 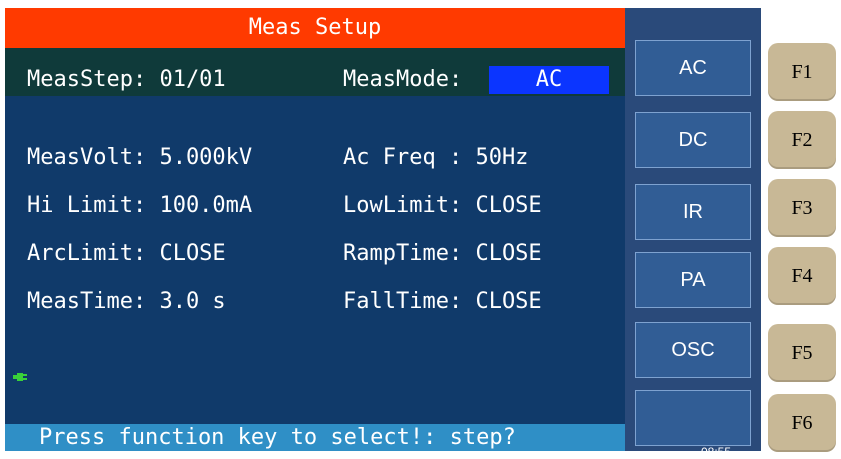 What do you see at coordinates (802, 353) in the screenshot?
I see `f5-key: F5` at bounding box center [802, 353].